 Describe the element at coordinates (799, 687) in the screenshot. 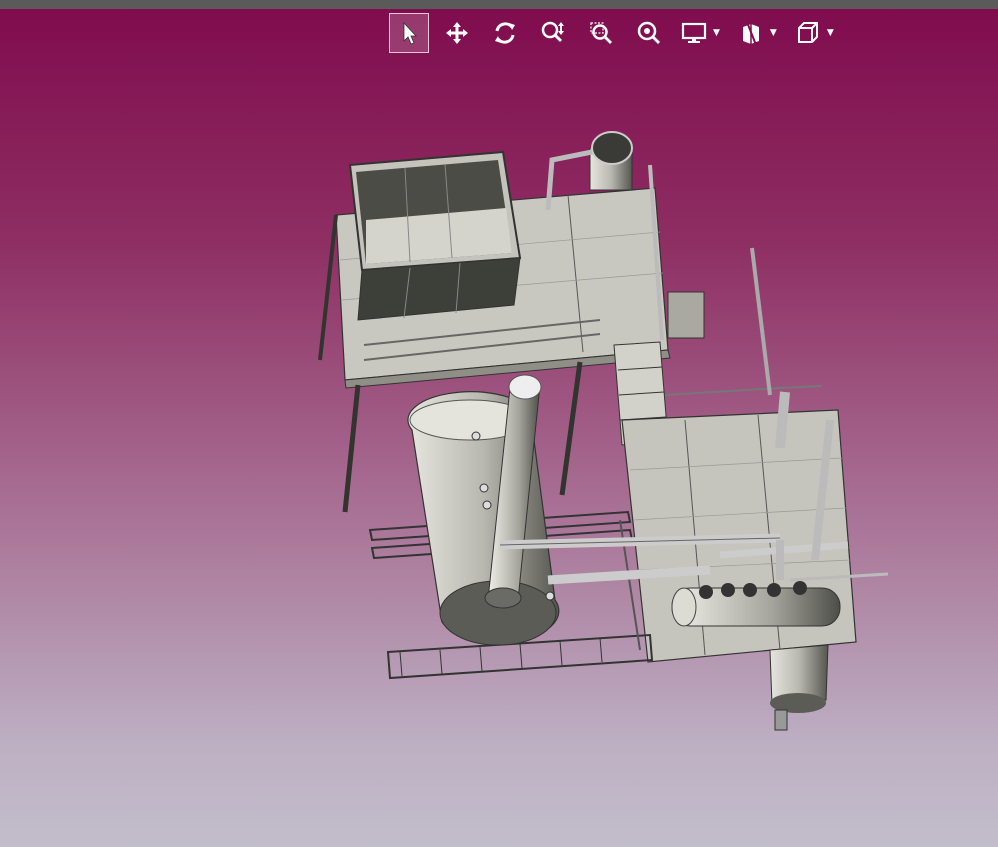

I see `vertical-separator` at that location.